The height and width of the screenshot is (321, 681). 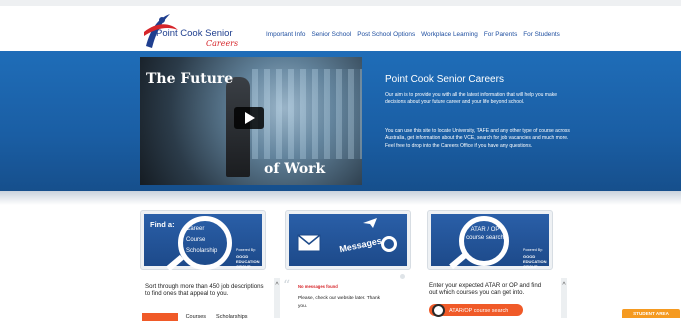 I want to click on video-title-line-2: of Work, so click(x=295, y=169).